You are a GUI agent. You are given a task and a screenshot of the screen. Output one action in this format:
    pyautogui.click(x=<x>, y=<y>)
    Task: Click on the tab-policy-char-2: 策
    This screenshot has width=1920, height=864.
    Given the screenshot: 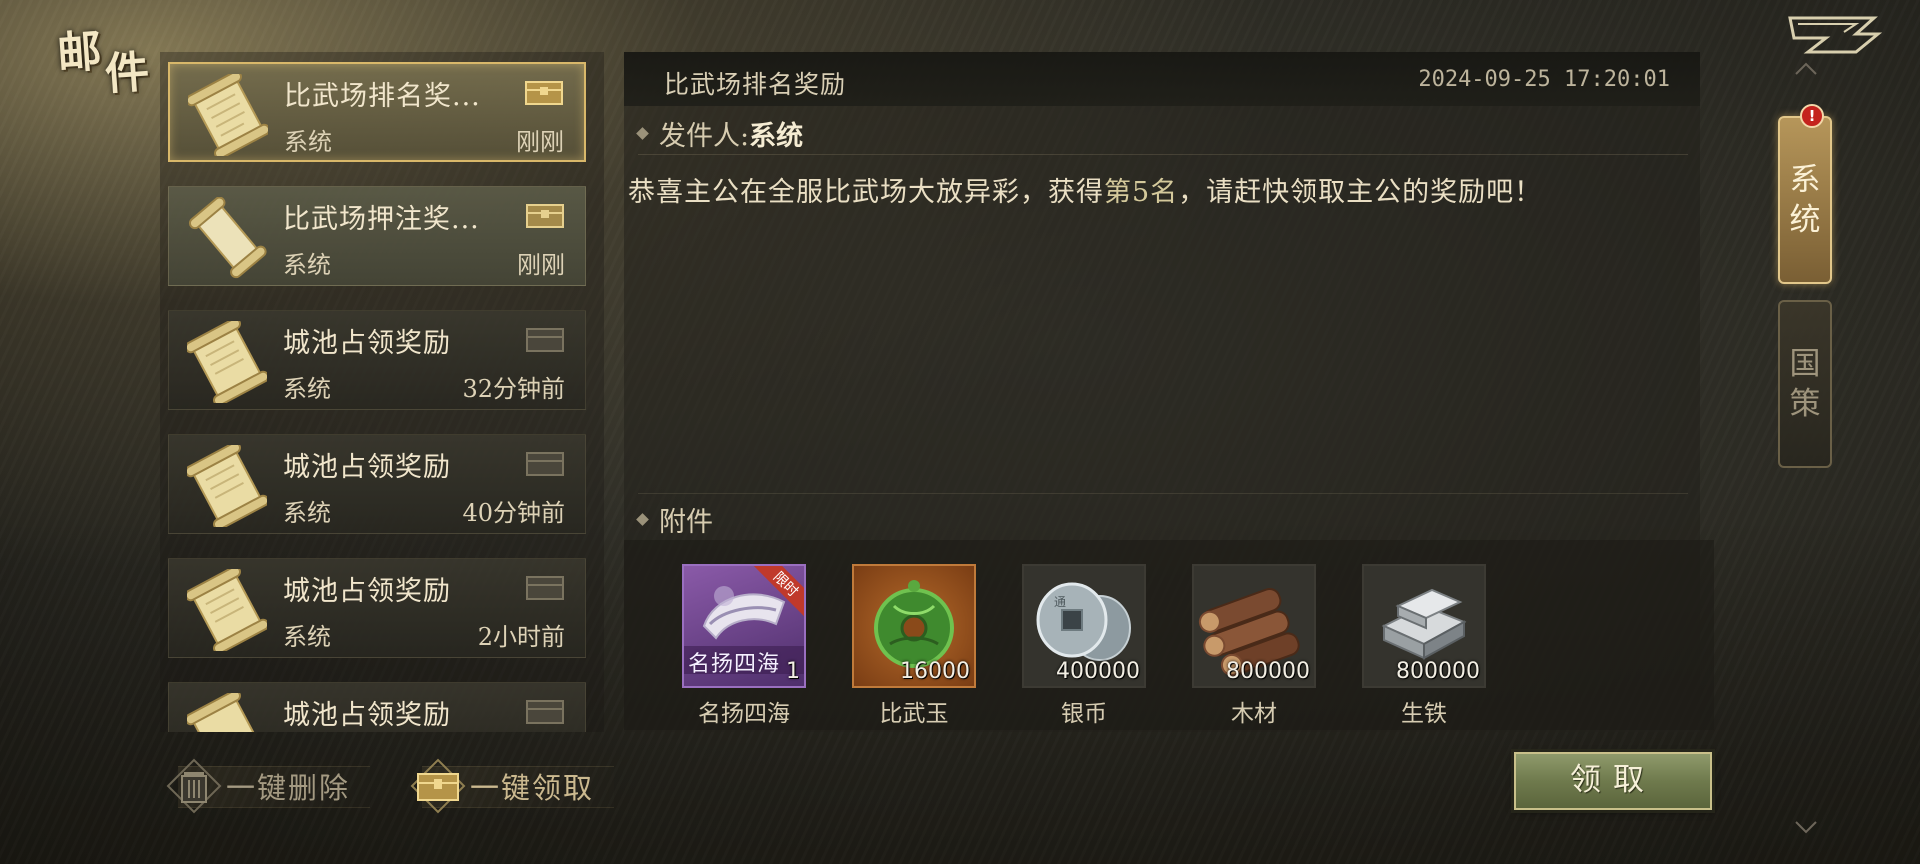 What is the action you would take?
    pyautogui.click(x=1805, y=404)
    